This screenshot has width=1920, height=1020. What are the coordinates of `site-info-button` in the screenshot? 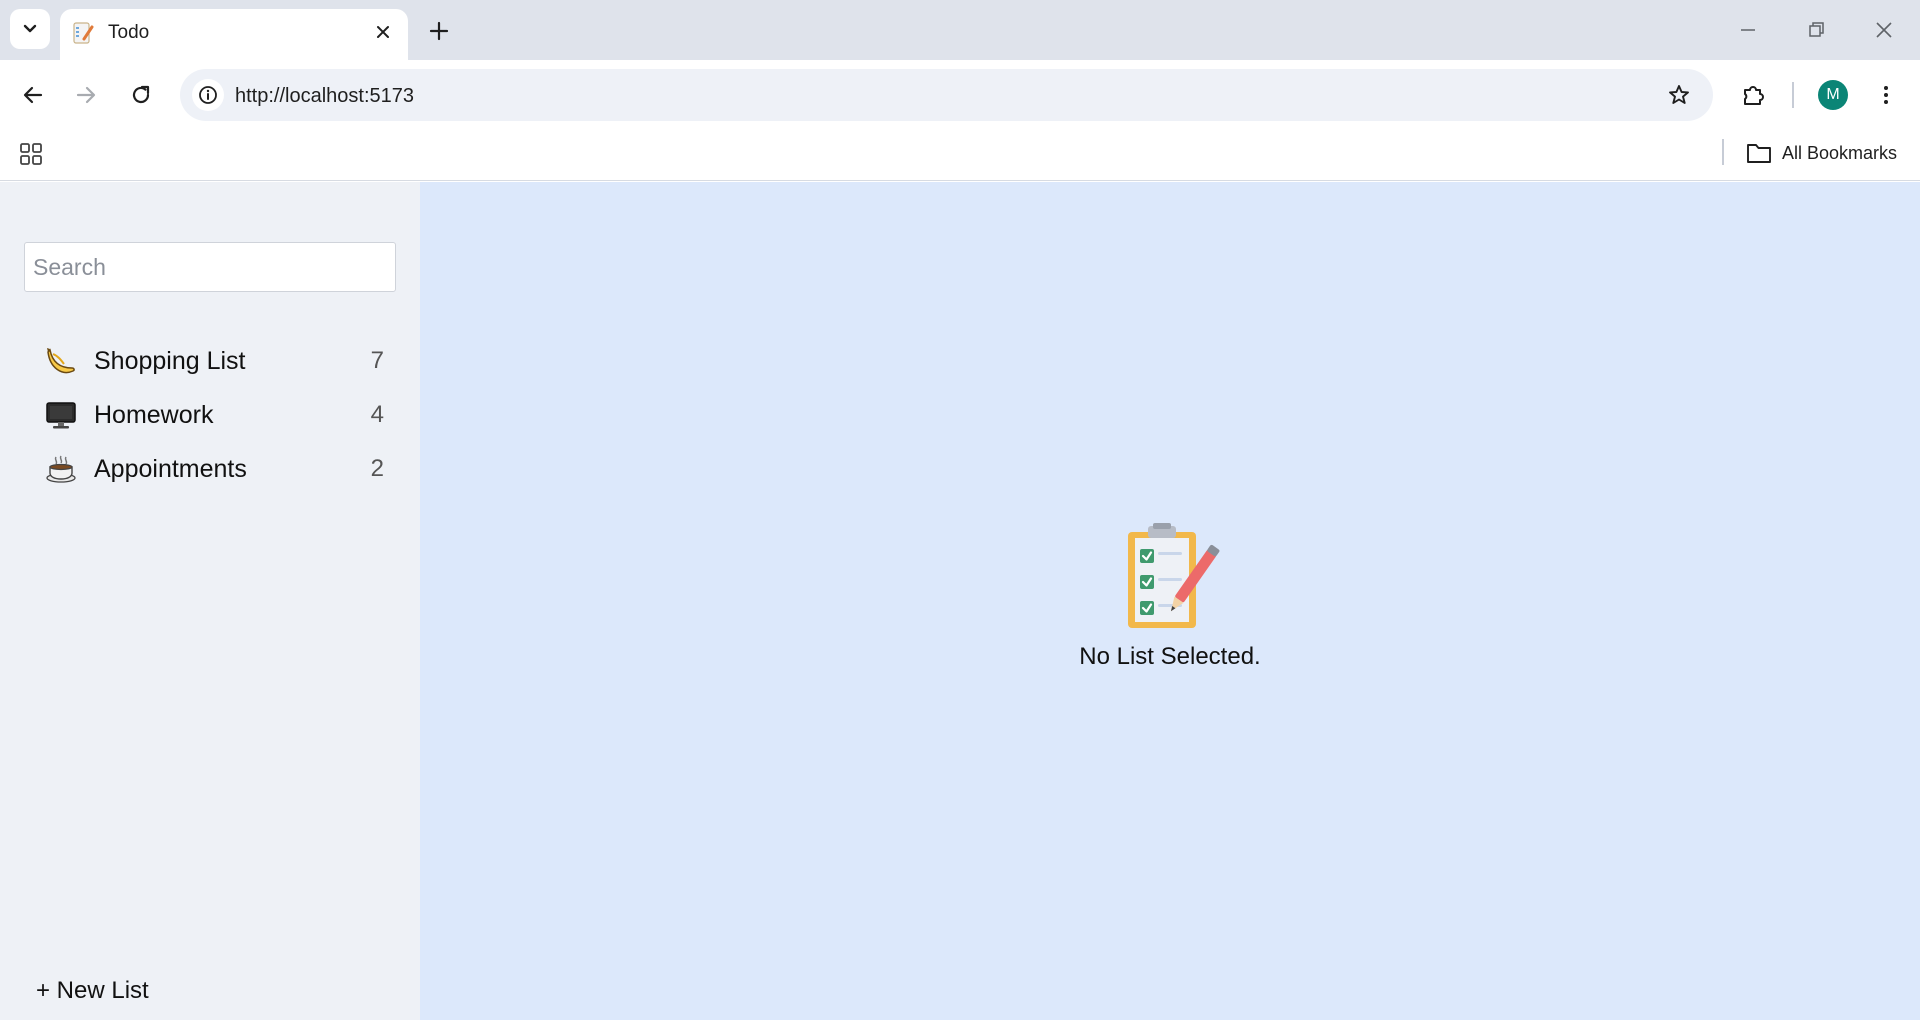 It's located at (208, 95).